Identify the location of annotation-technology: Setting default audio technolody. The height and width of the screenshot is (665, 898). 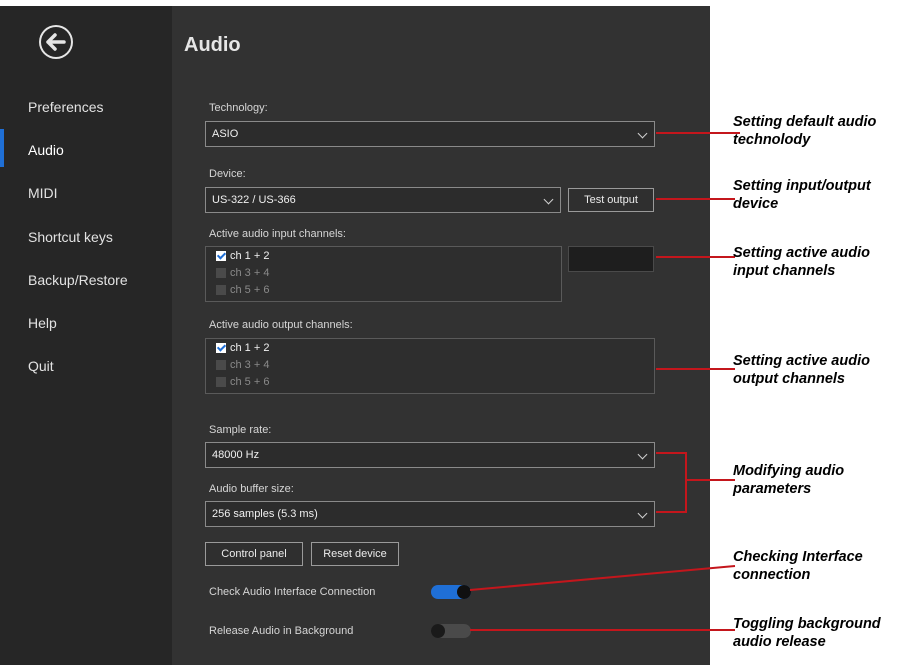
(805, 131).